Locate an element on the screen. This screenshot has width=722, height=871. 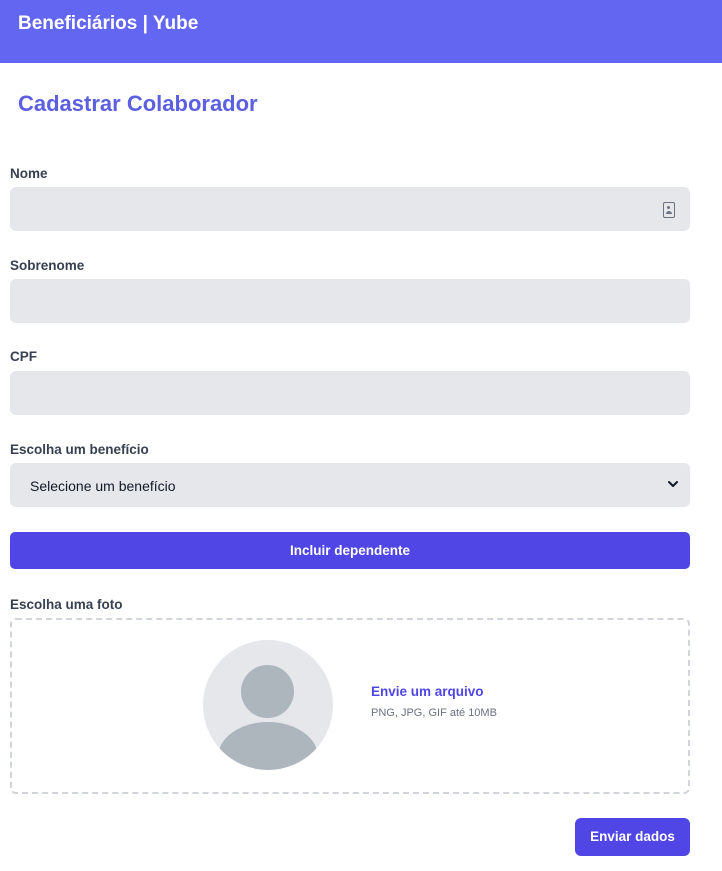
contact-card-icon is located at coordinates (669, 210).